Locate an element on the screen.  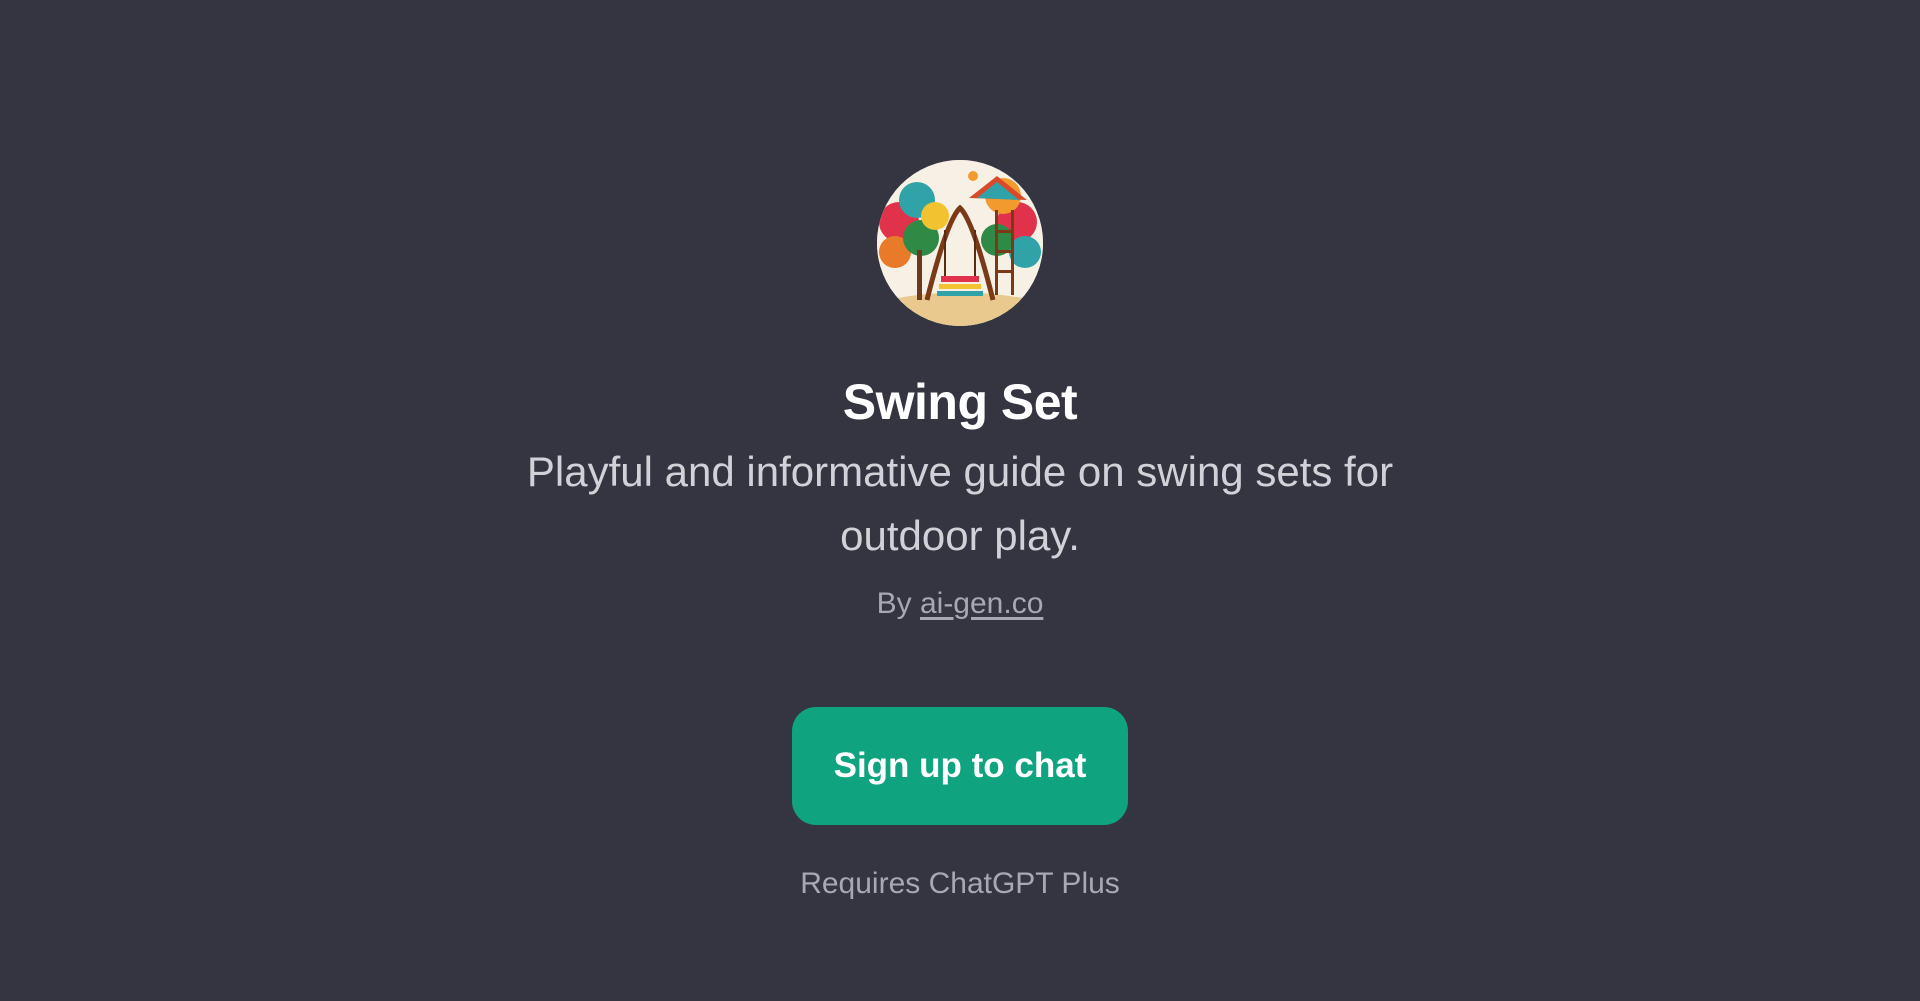
swing-set-illustration-icon is located at coordinates (960, 243).